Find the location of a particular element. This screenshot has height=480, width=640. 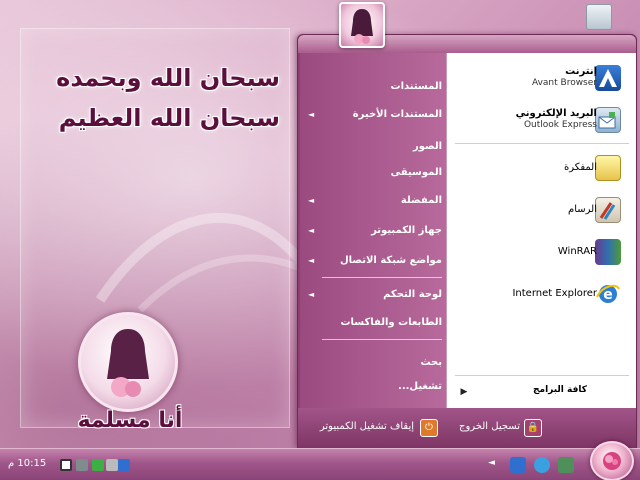

tray-expand-chevron-icon: ◄ is located at coordinates (491, 463).